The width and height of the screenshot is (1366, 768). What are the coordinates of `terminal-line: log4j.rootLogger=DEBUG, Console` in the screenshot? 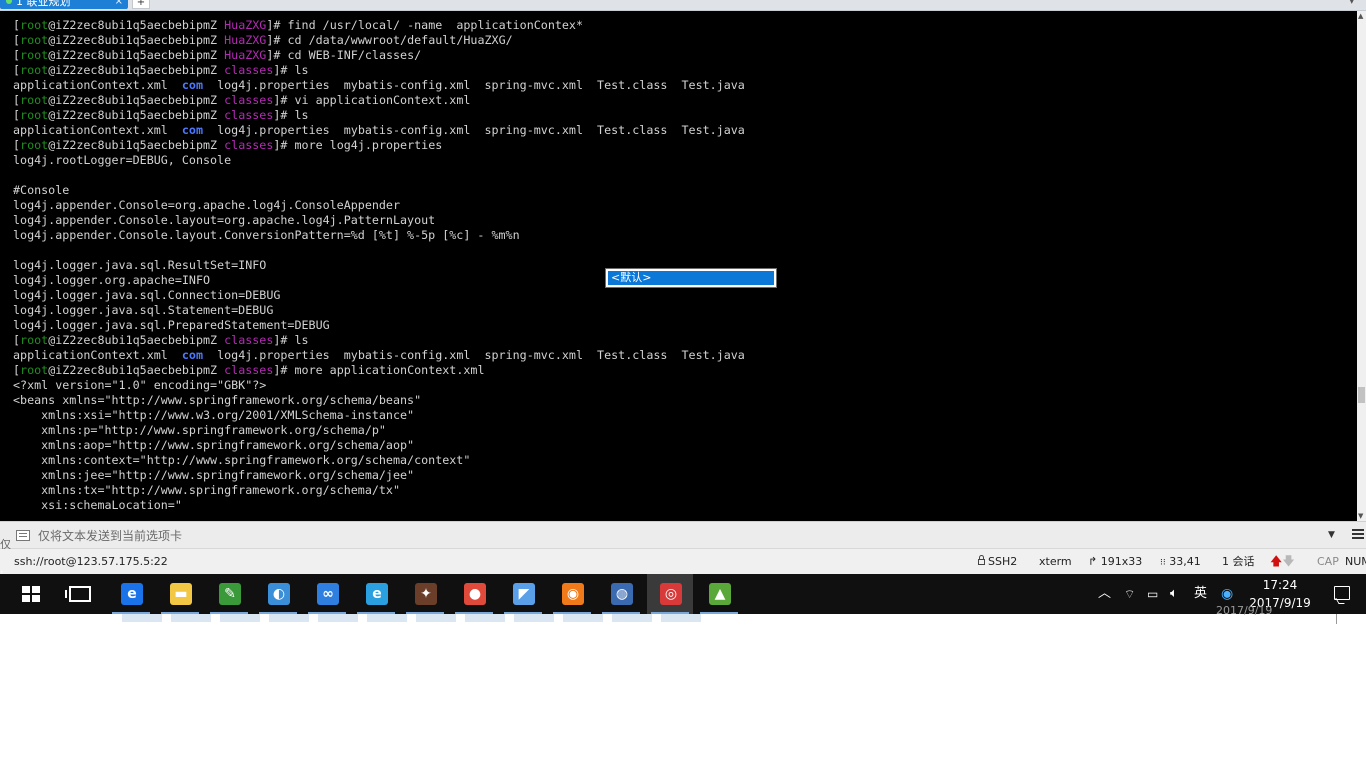 It's located at (379, 160).